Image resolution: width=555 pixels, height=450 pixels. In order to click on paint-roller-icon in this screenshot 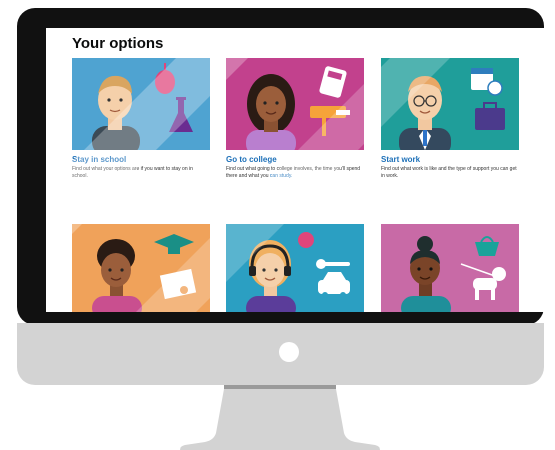, I will do `click(330, 121)`.